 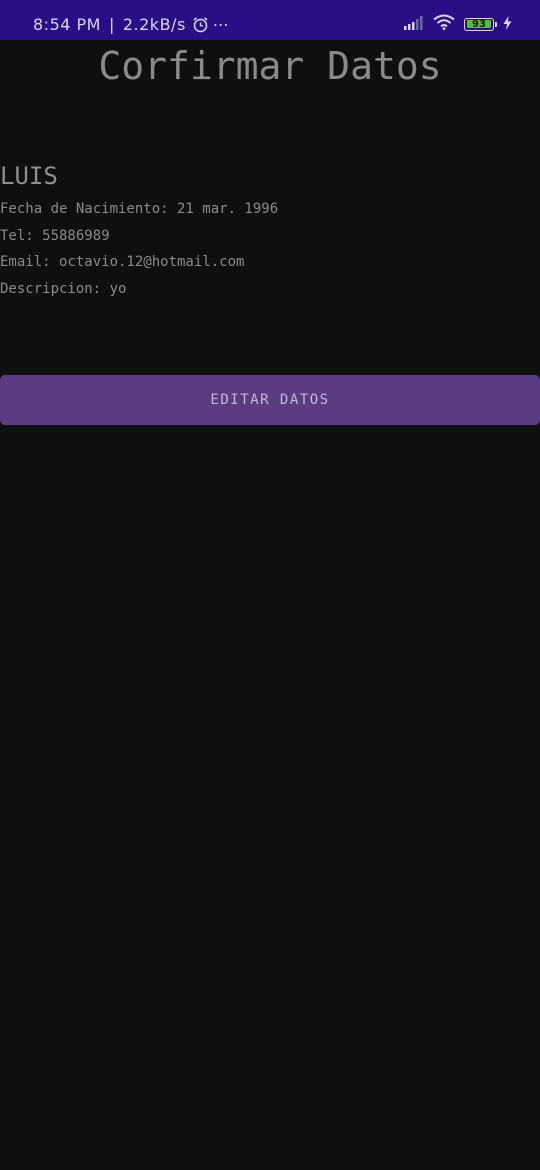 I want to click on battery-icon: 93, so click(x=480, y=24).